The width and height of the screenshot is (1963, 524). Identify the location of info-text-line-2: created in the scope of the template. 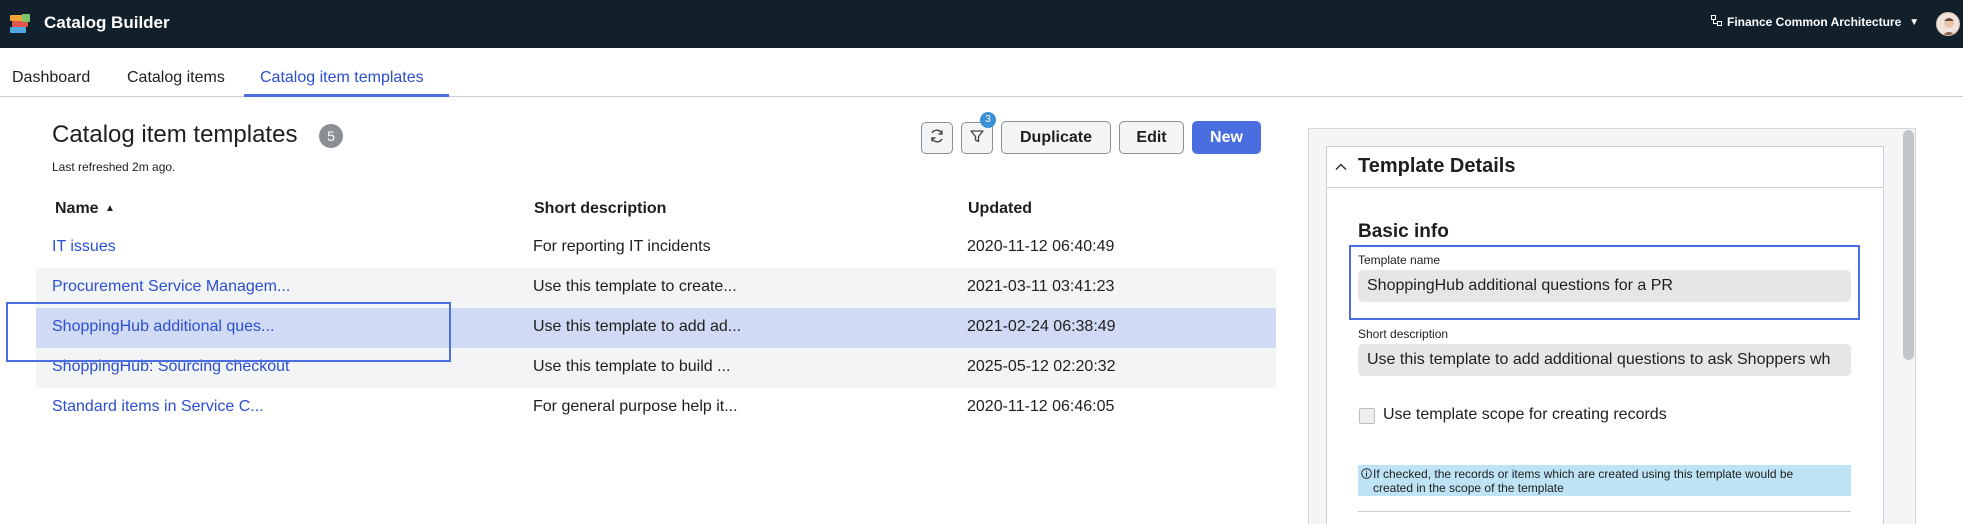
(1468, 488).